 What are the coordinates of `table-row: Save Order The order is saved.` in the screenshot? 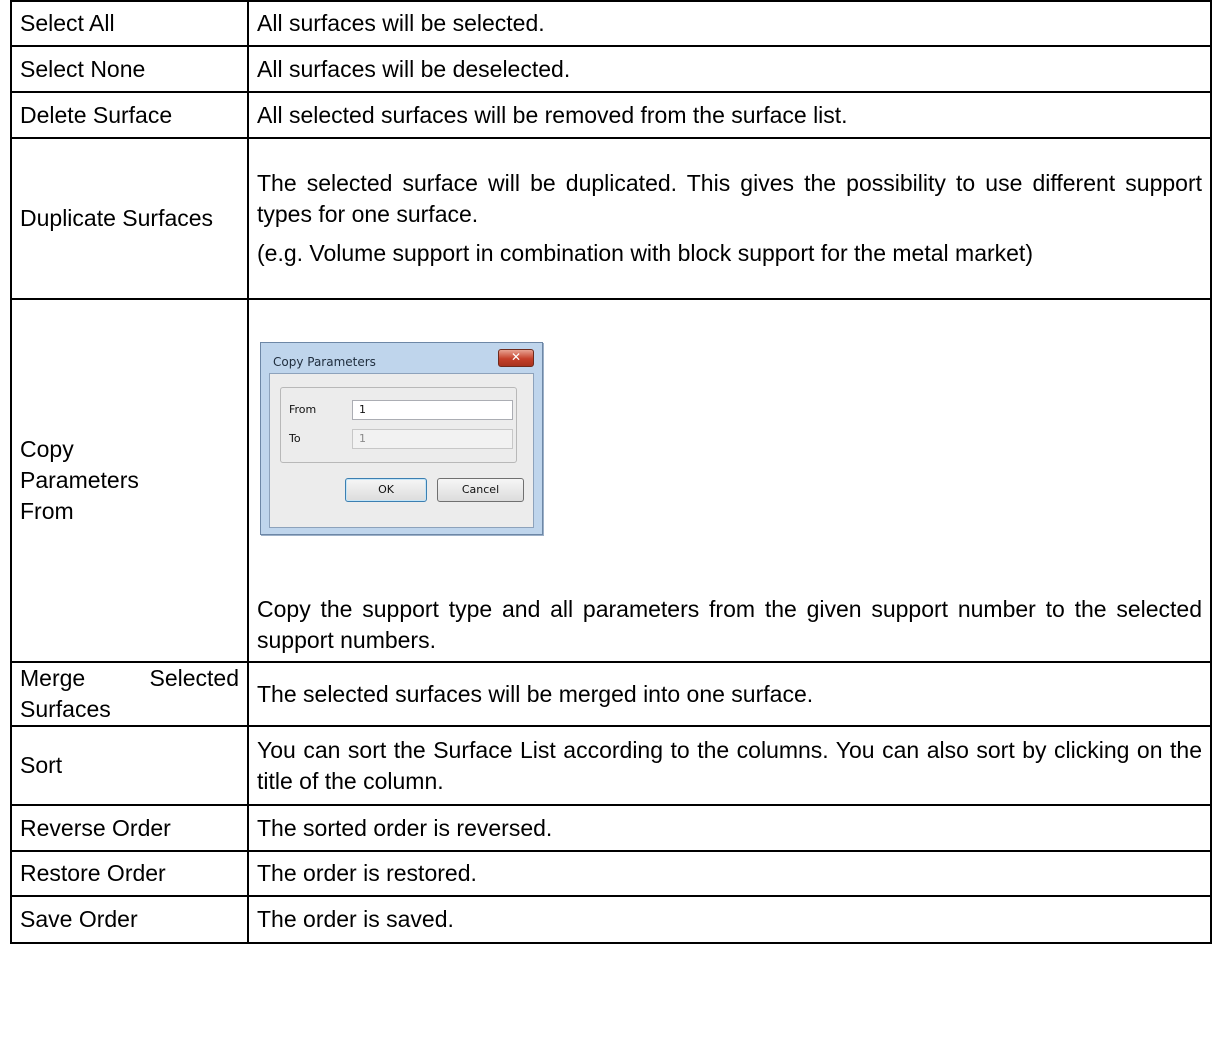 It's located at (611, 919).